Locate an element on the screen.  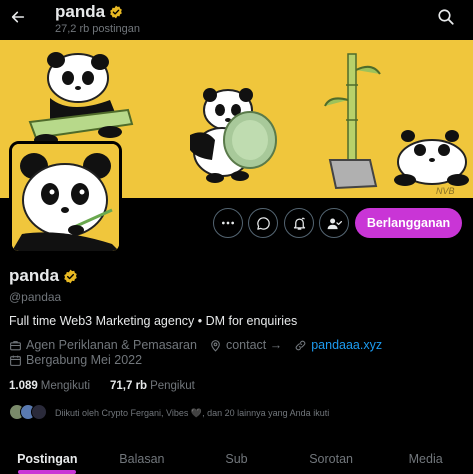
tab-sub: Sub is located at coordinates (236, 459).